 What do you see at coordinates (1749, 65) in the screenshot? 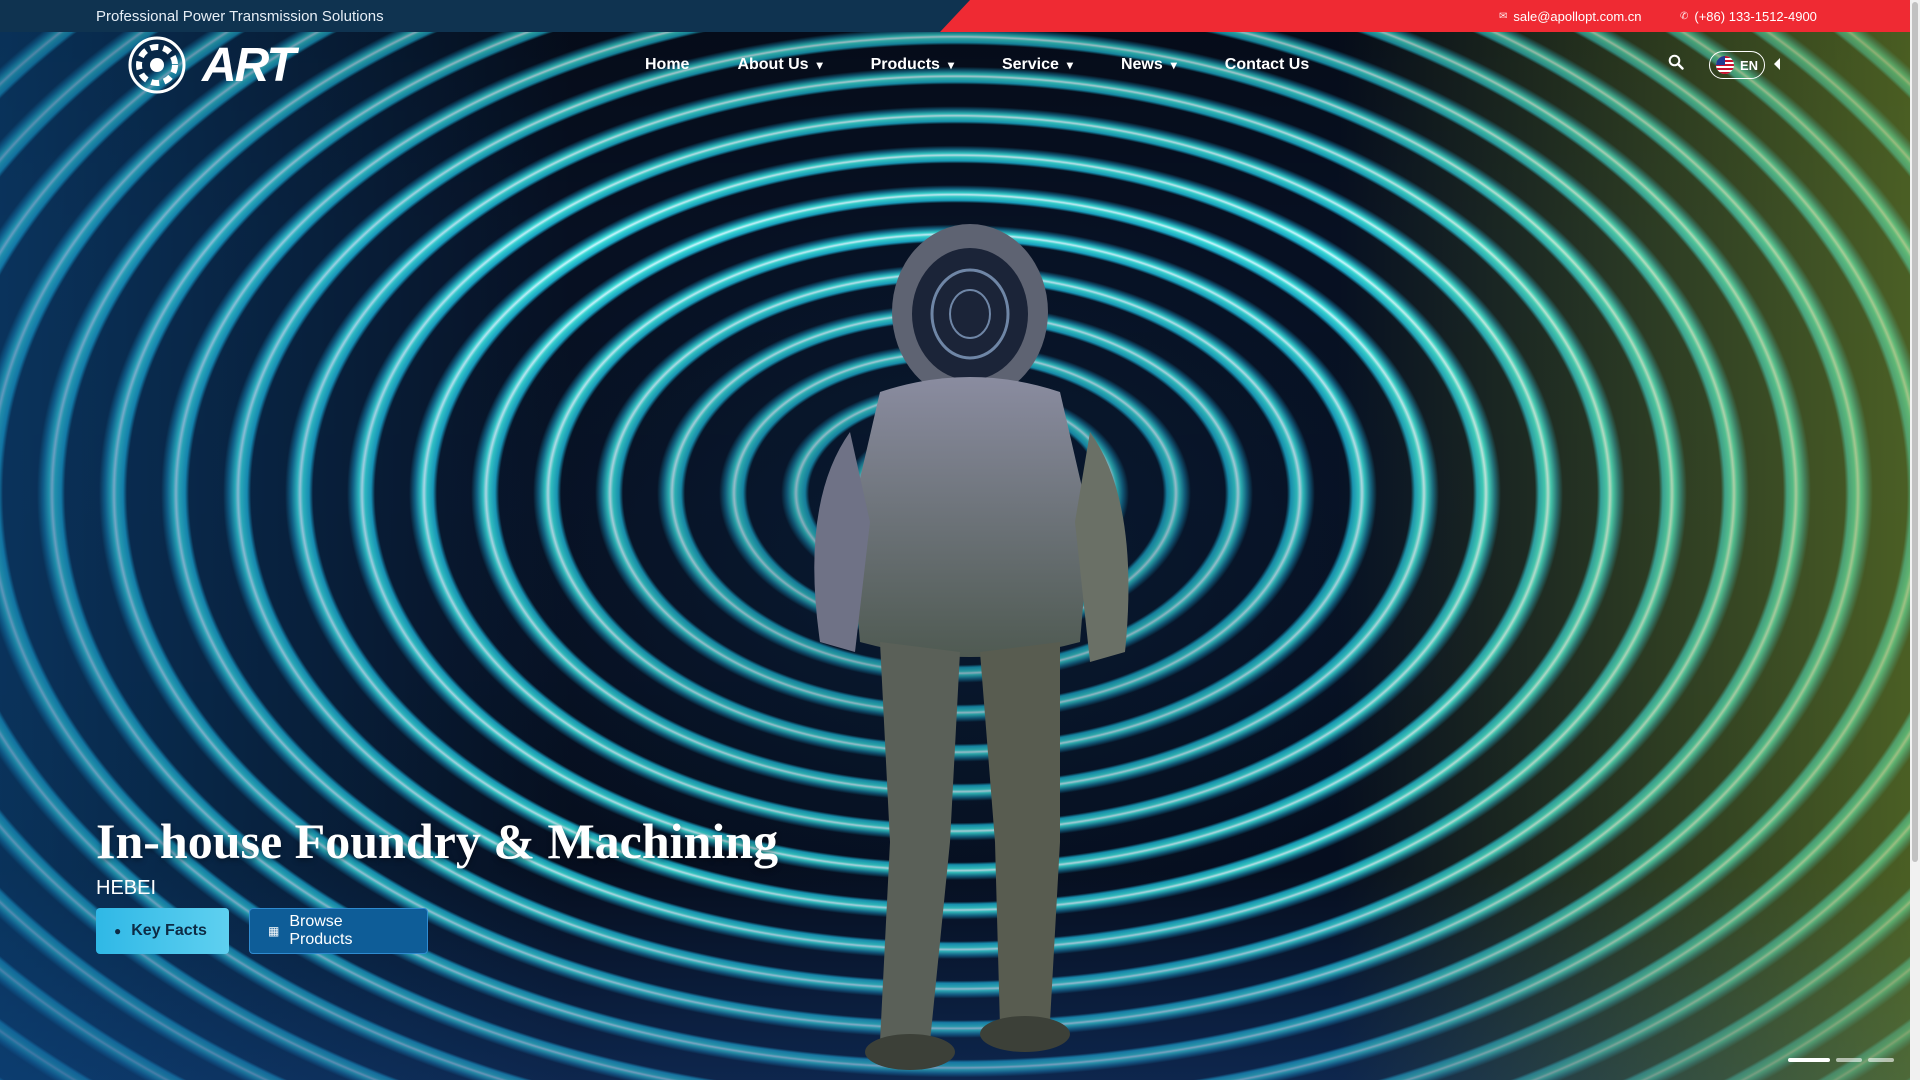
I see `language-code: EN` at bounding box center [1749, 65].